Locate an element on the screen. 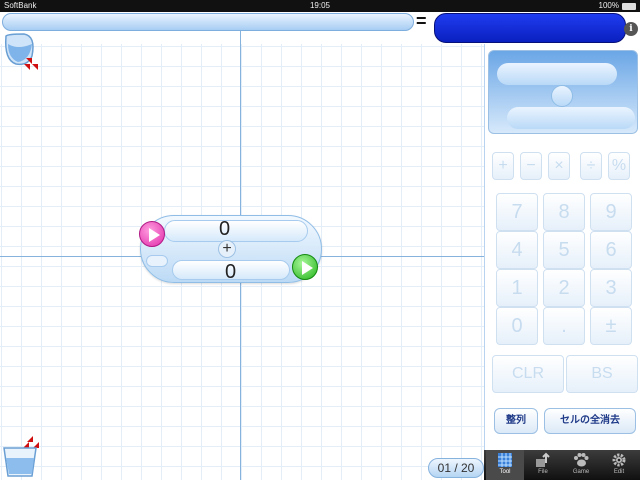  operator-button: + is located at coordinates (227, 249).